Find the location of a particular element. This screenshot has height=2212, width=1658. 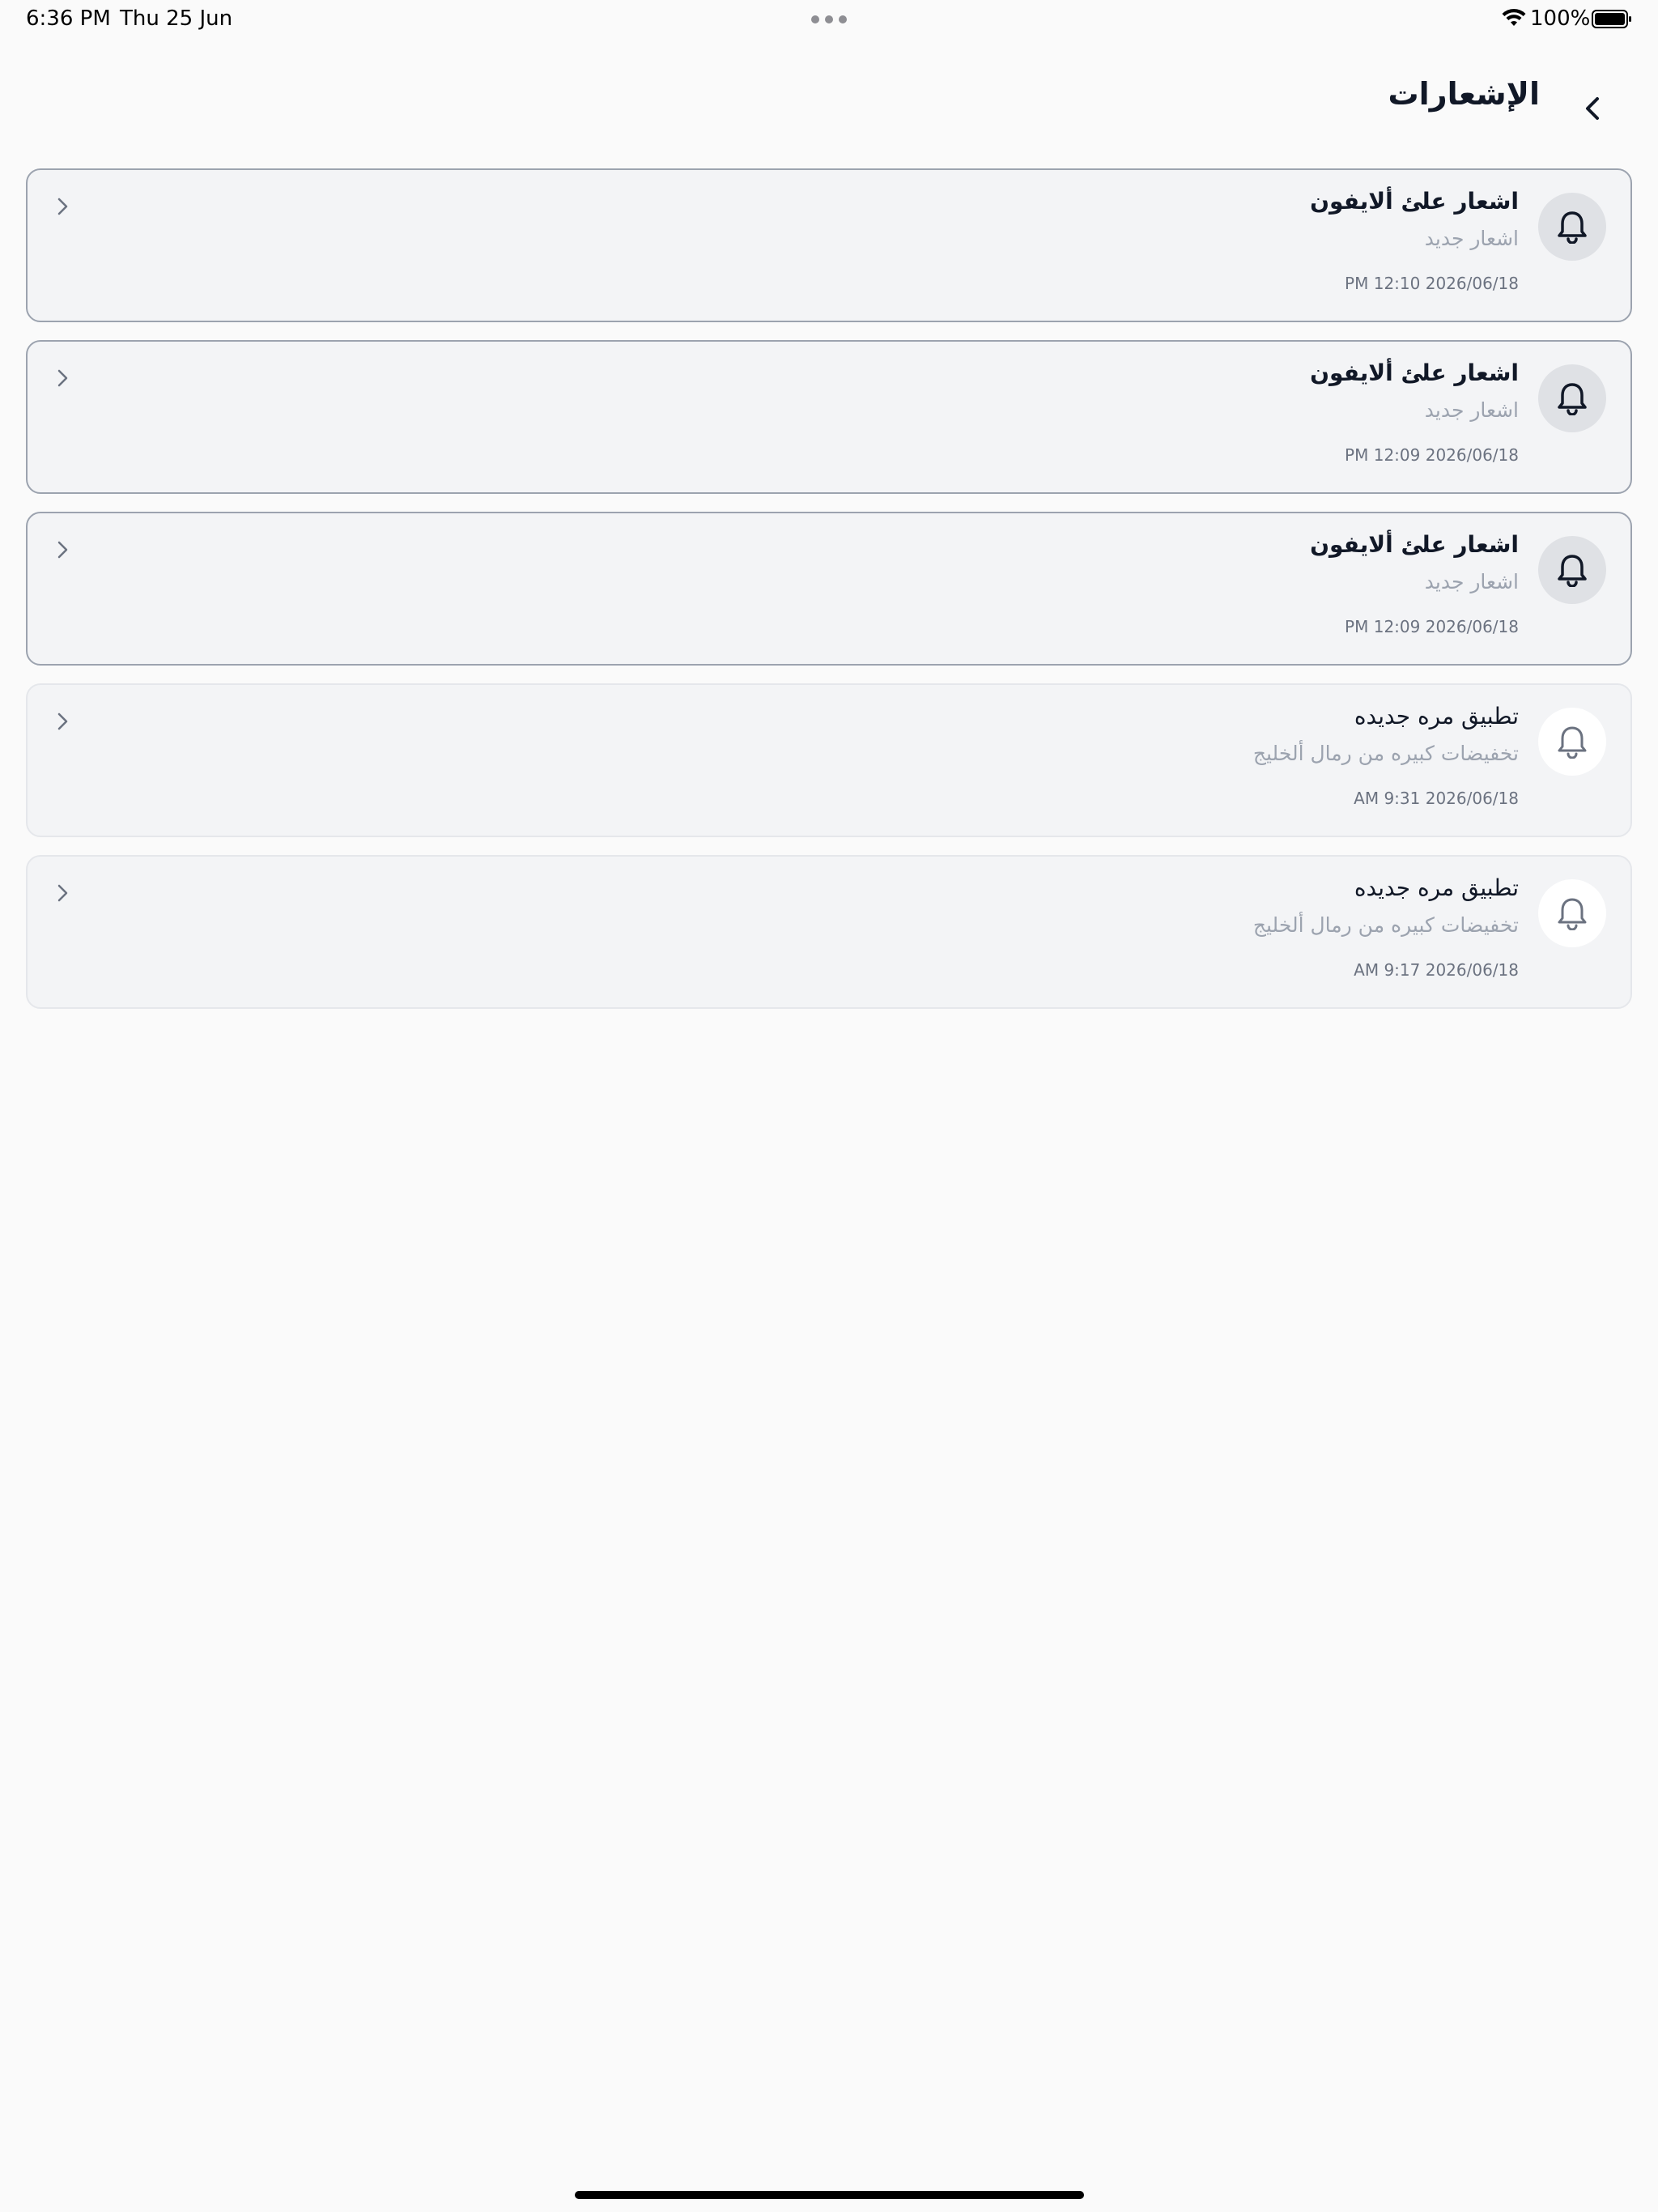

multitasking-dots-icon is located at coordinates (829, 19).